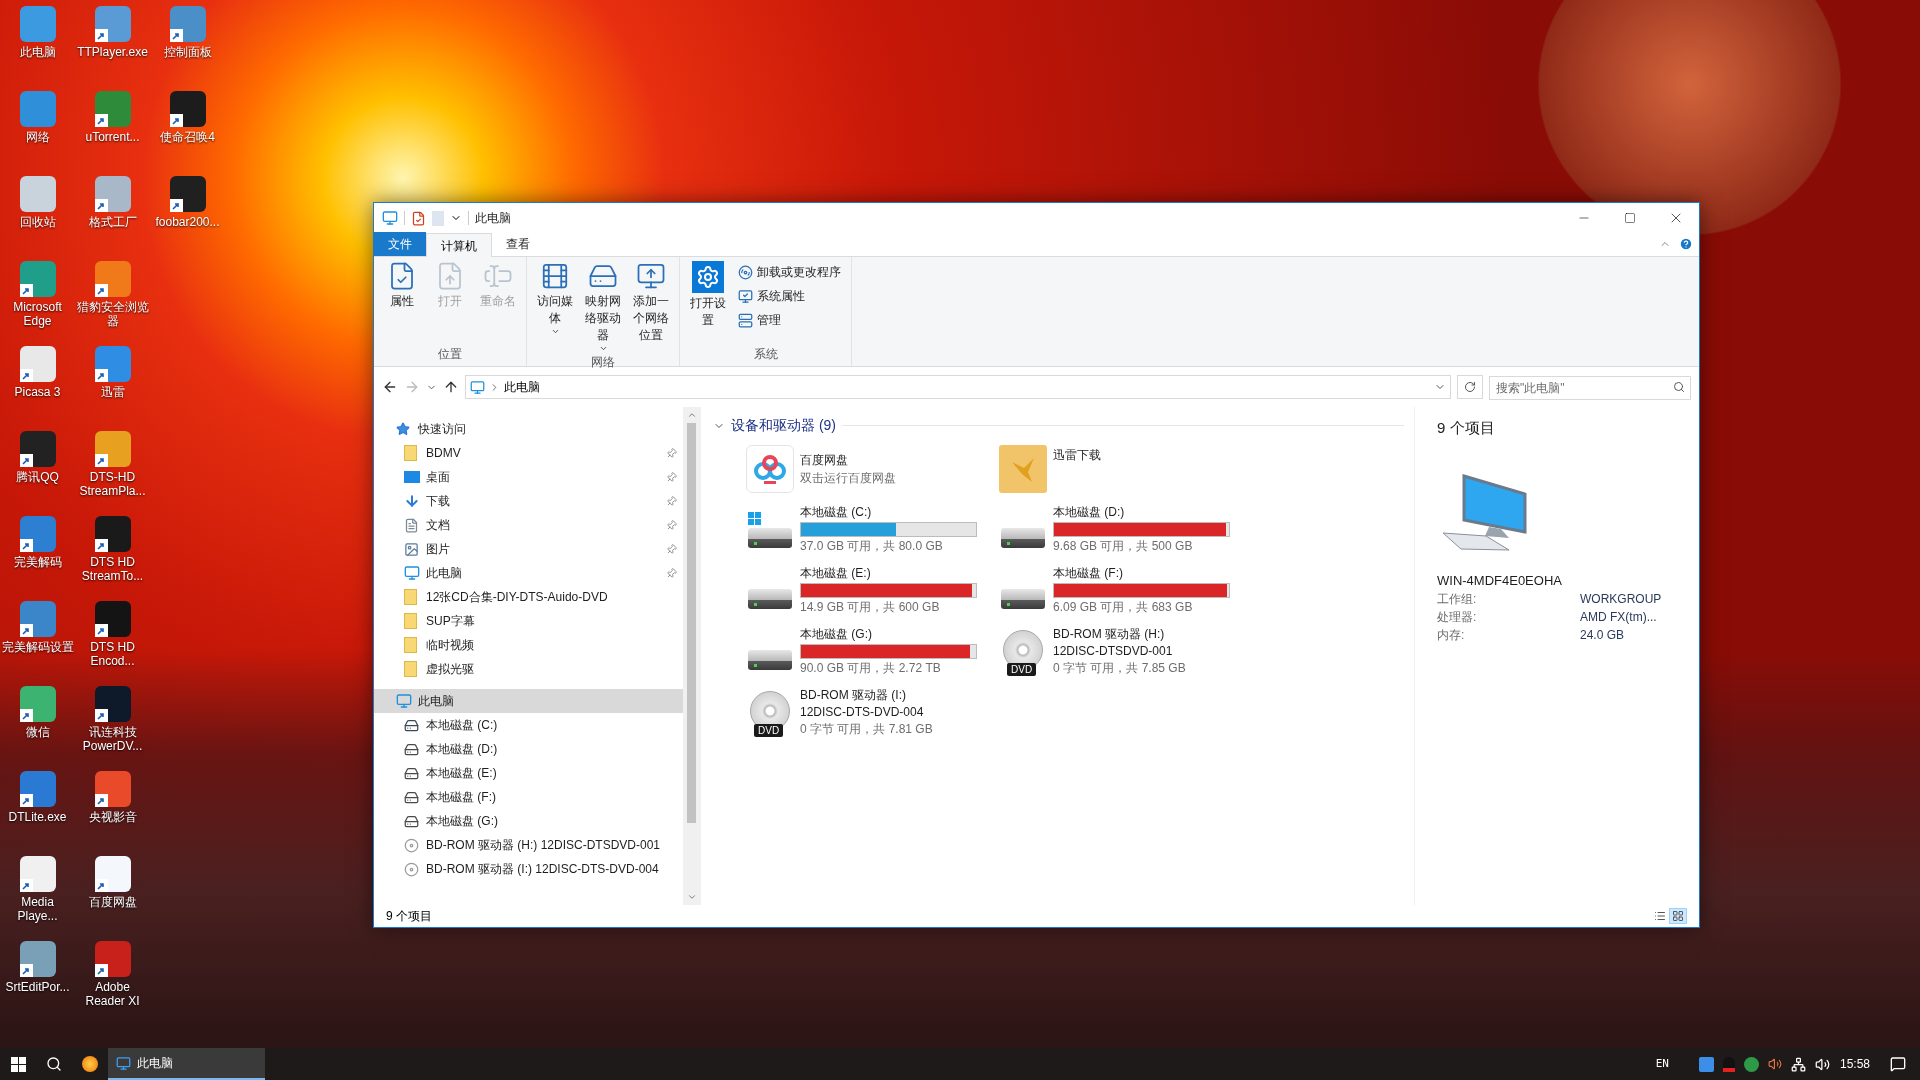 Image resolution: width=1920 pixels, height=1080 pixels. I want to click on nav-item: BD-ROM 驱动器 (H:) 12DISC-DTSDVD-001, so click(528, 845).